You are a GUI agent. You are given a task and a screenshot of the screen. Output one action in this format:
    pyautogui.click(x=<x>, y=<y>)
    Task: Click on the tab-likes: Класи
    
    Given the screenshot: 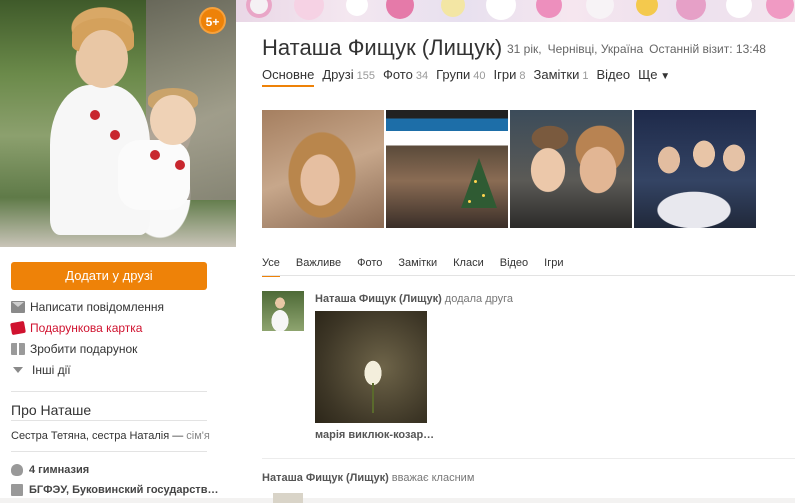 What is the action you would take?
    pyautogui.click(x=468, y=267)
    